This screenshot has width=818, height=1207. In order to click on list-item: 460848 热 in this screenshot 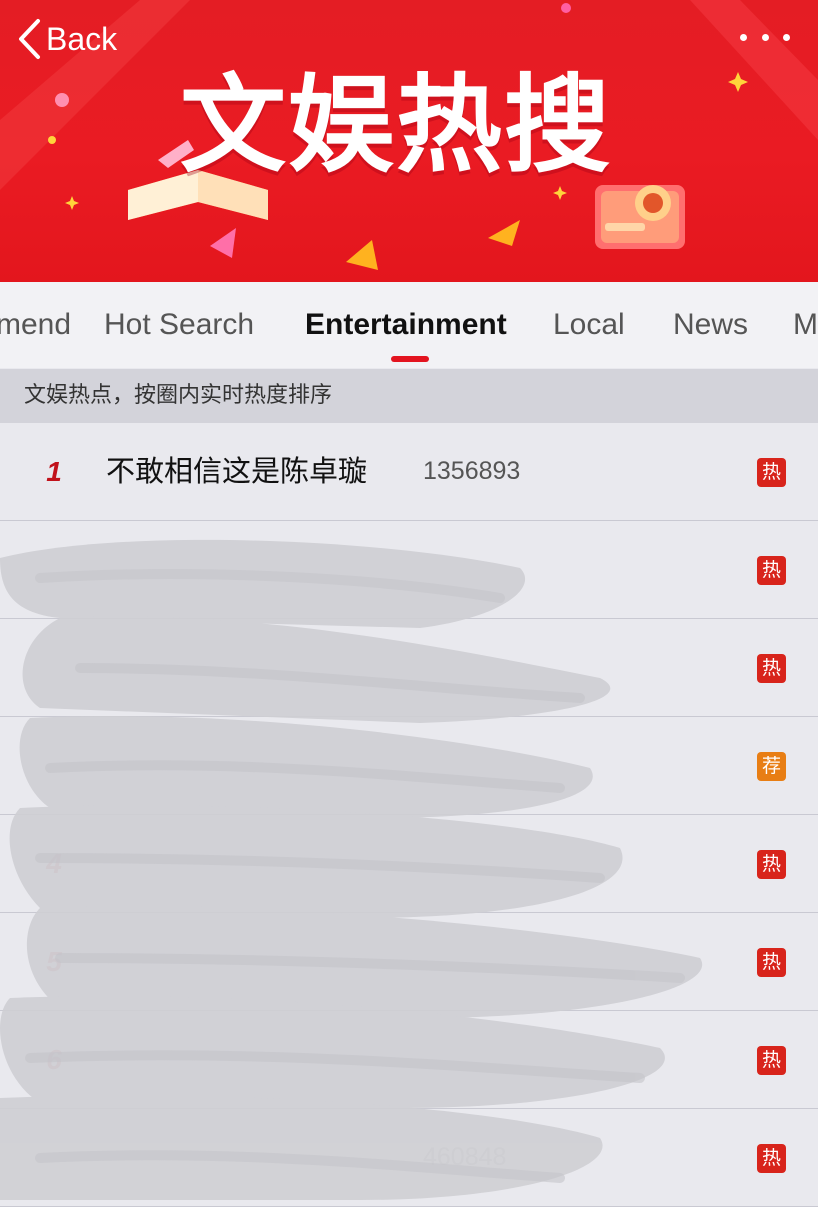, I will do `click(409, 1158)`.